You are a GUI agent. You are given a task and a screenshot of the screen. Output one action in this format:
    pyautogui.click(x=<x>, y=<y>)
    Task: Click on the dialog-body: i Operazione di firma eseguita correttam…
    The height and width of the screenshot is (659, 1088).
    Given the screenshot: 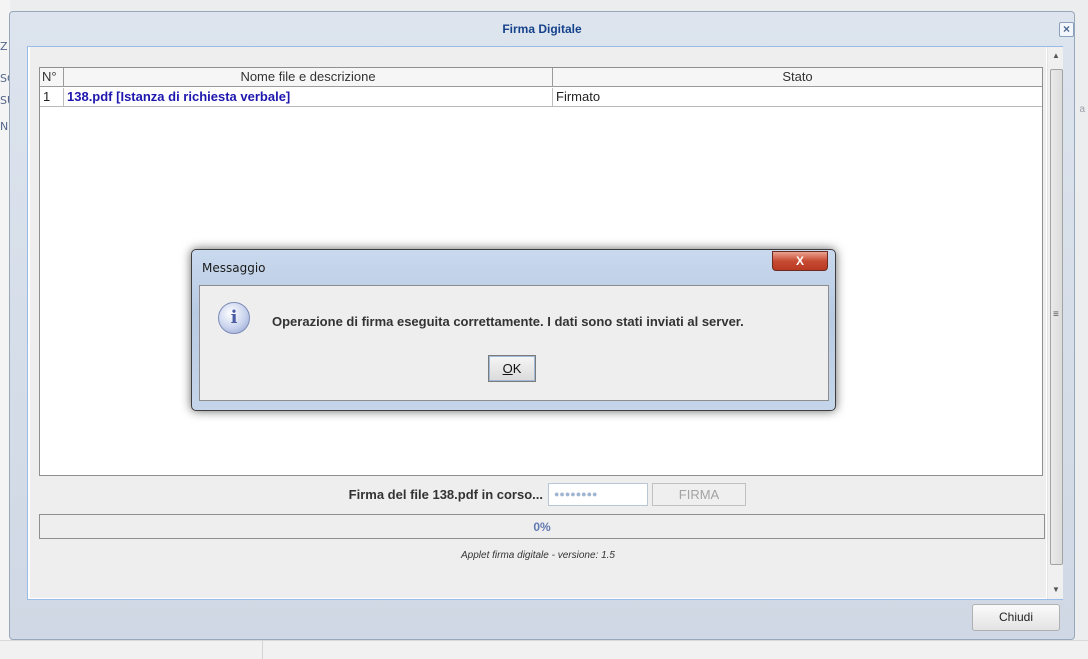 What is the action you would take?
    pyautogui.click(x=514, y=343)
    